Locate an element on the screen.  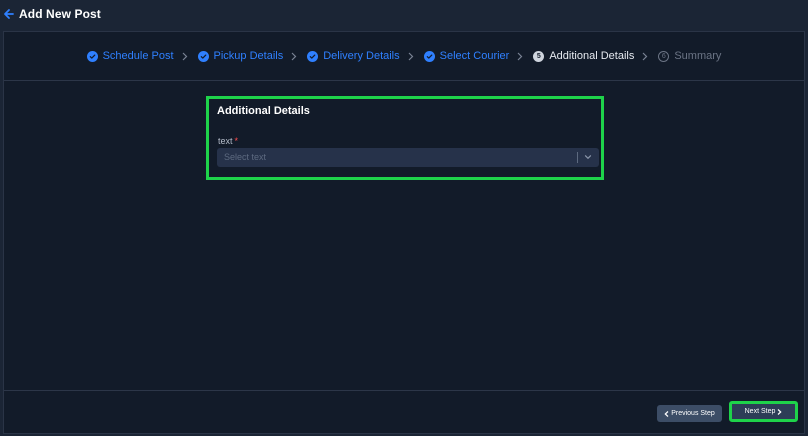
step-schedule-post: Schedule Post is located at coordinates (130, 56).